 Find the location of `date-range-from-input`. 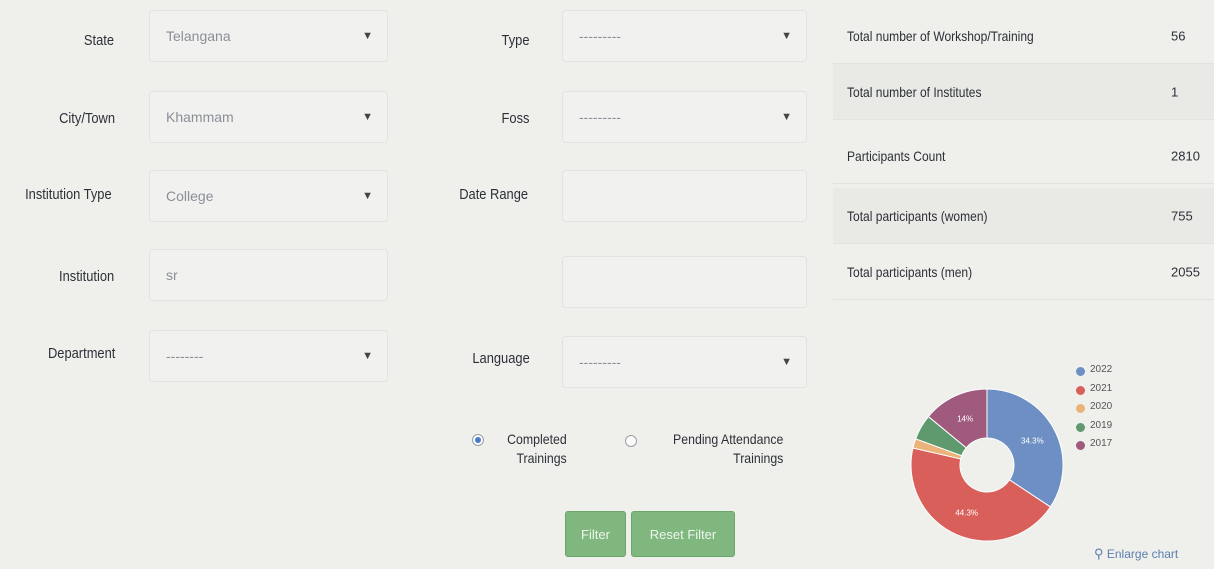

date-range-from-input is located at coordinates (684, 196).